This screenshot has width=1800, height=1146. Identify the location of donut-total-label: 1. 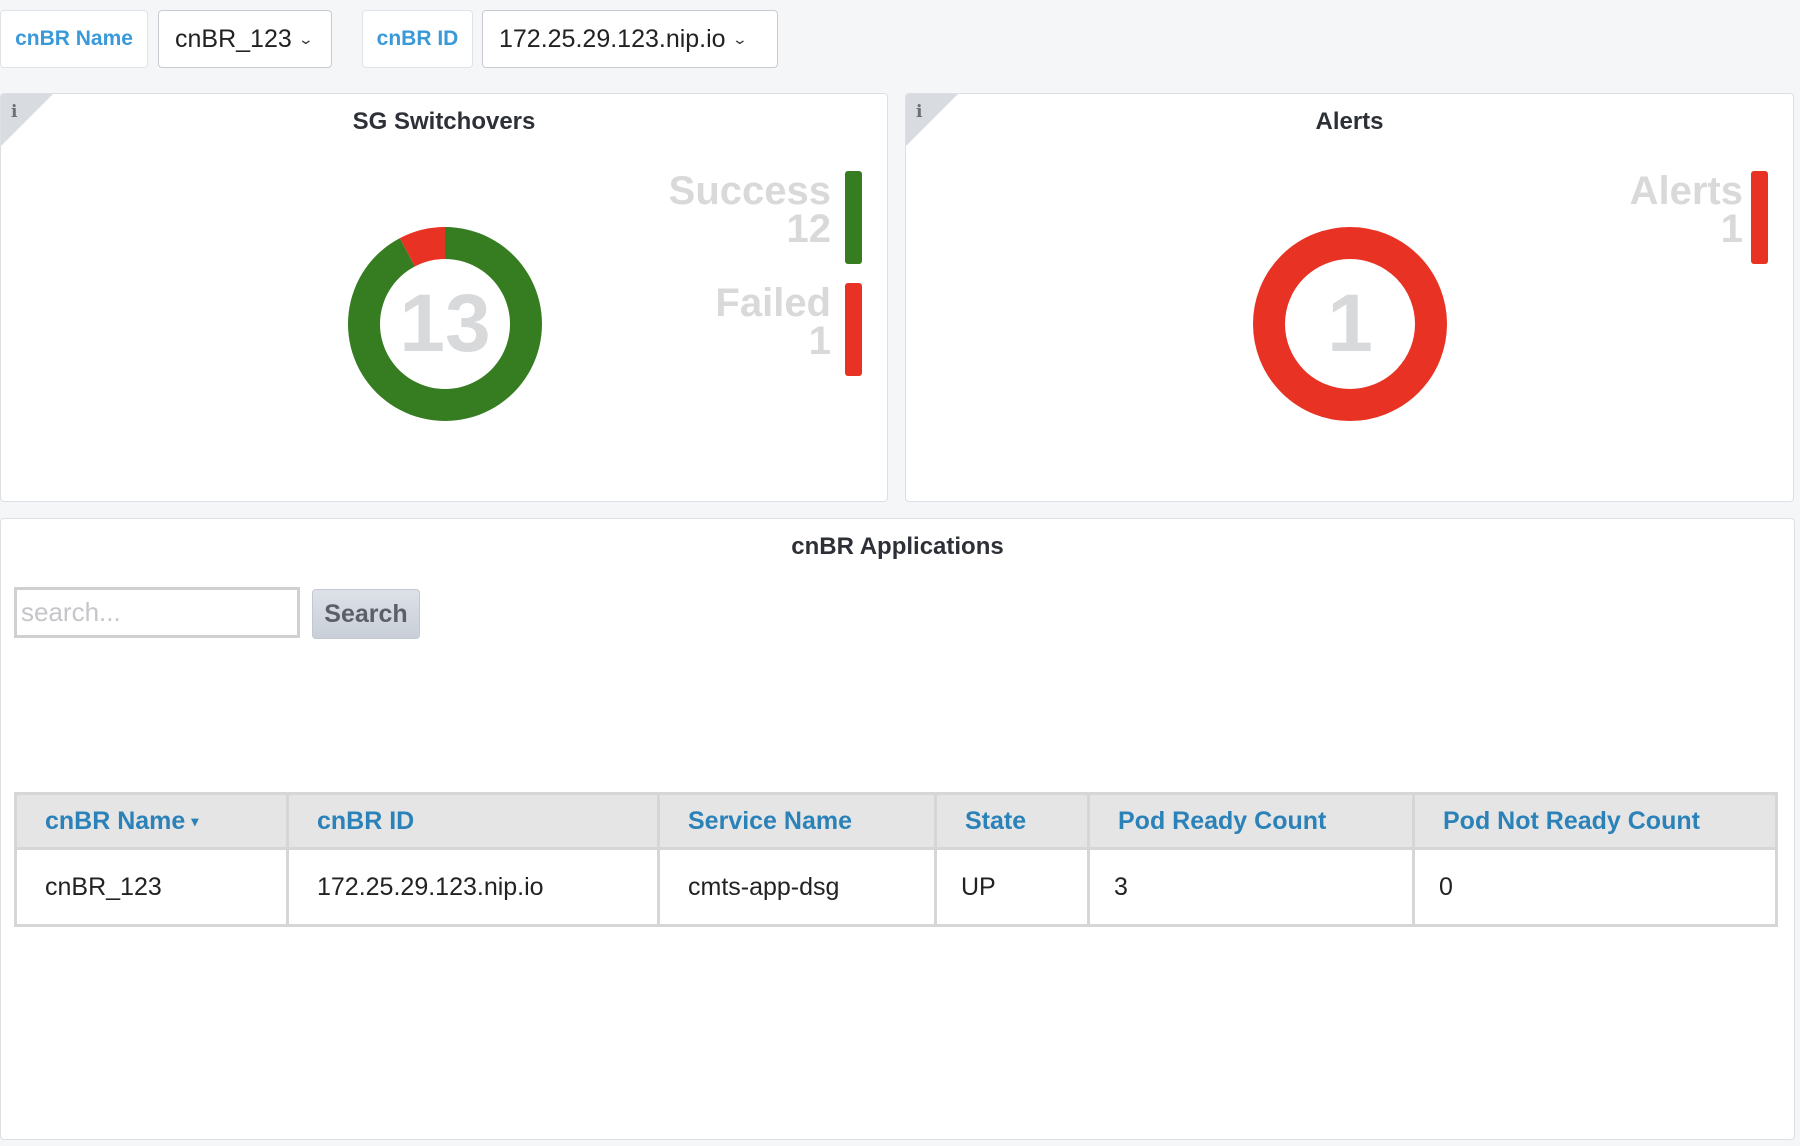
(1350, 323).